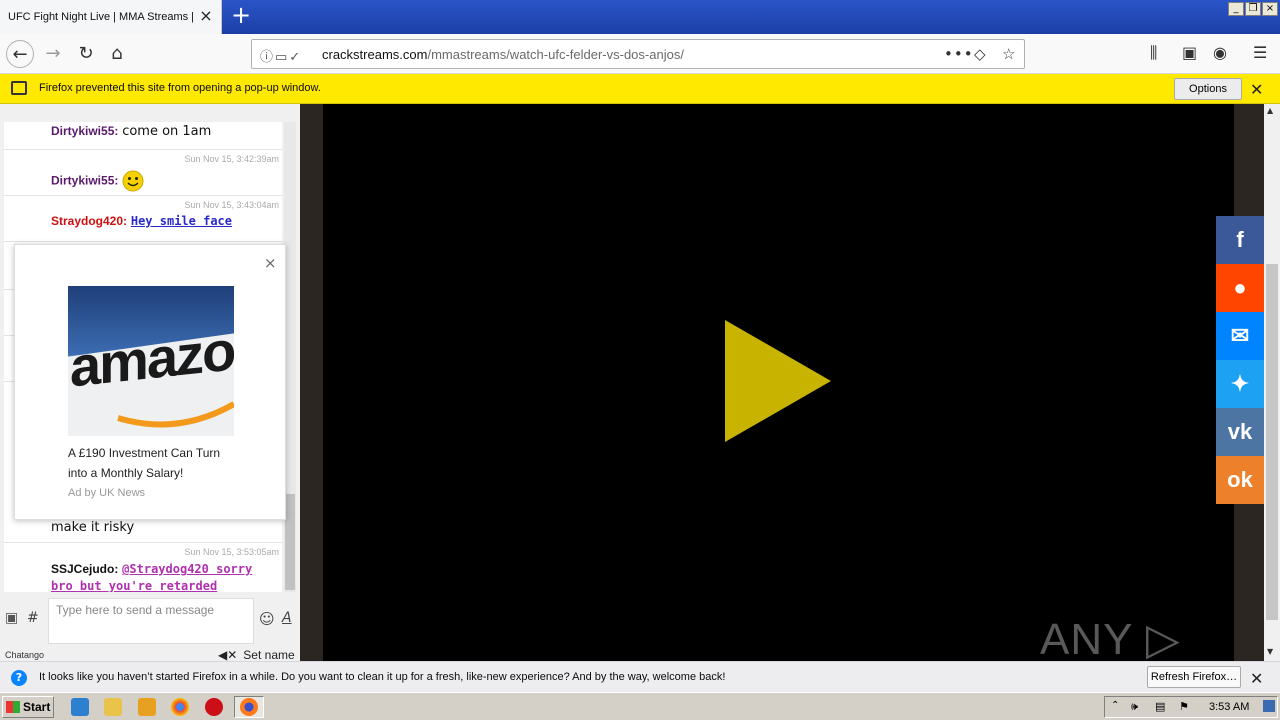  What do you see at coordinates (133, 181) in the screenshot?
I see `smiley-emoji-icon` at bounding box center [133, 181].